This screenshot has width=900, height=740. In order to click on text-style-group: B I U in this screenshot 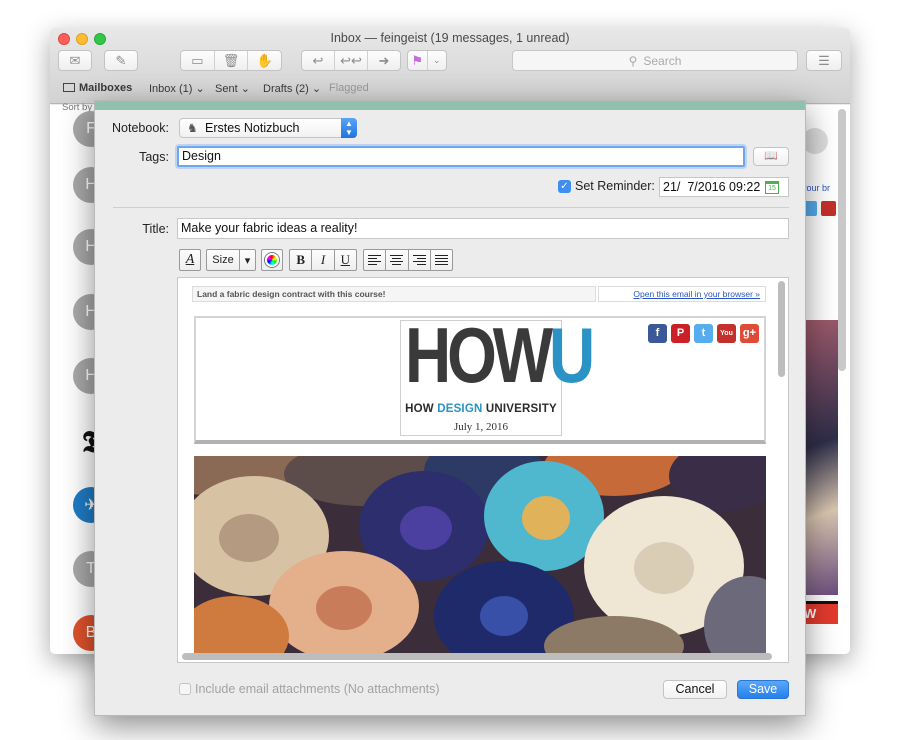, I will do `click(323, 260)`.